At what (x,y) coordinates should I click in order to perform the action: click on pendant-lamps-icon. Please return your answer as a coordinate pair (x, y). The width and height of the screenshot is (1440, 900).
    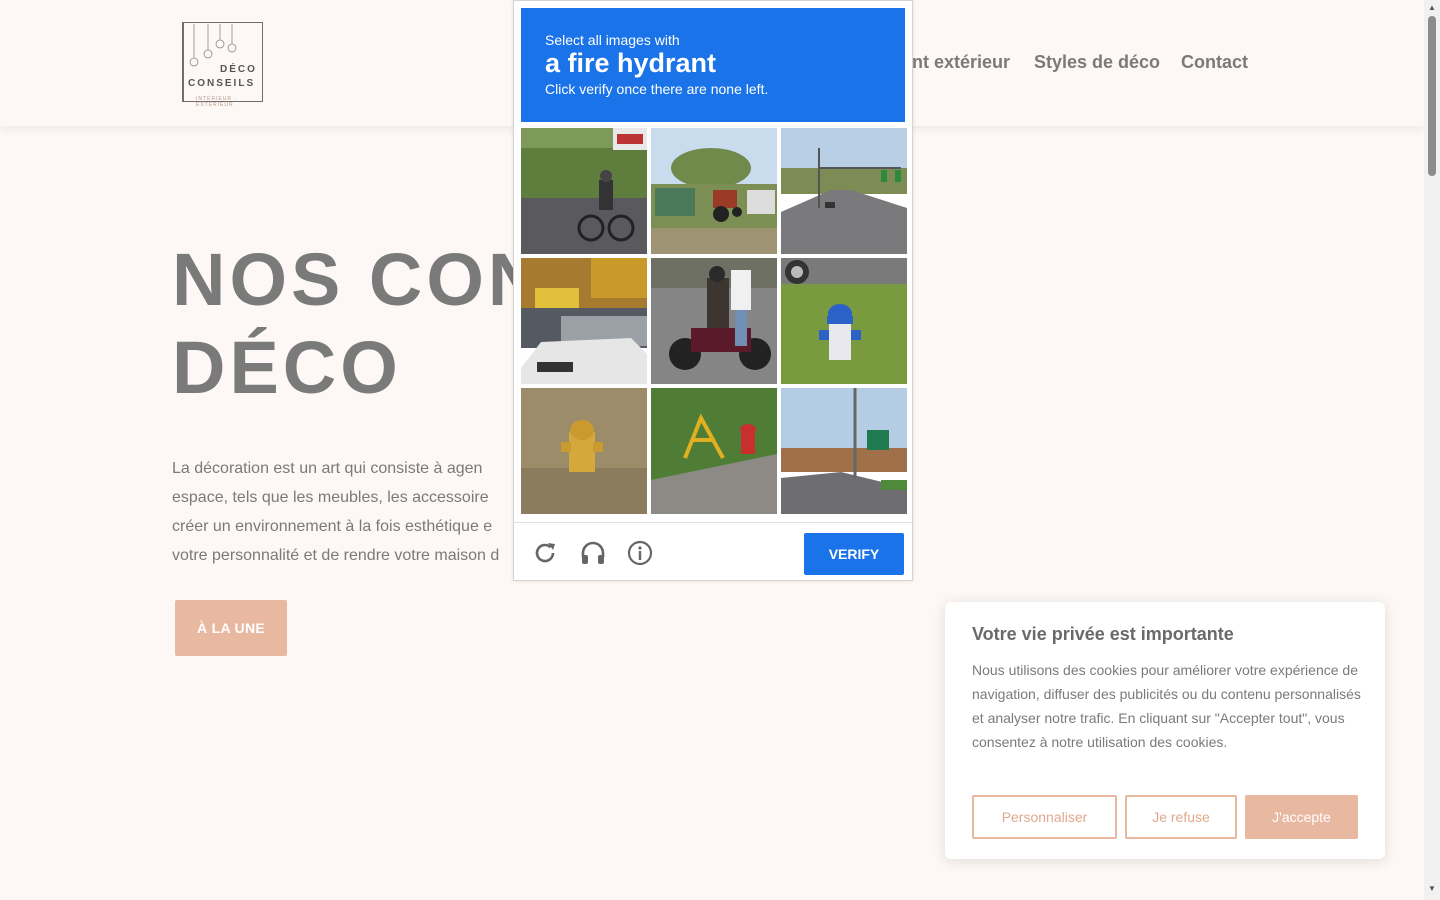
    Looking at the image, I should click on (213, 45).